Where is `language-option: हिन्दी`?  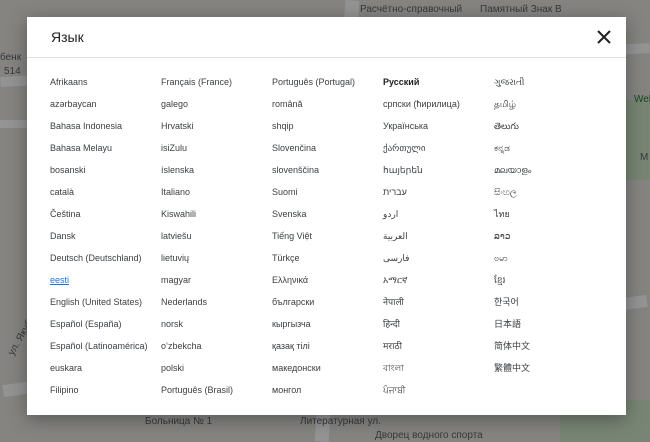 language-option: हिन्दी is located at coordinates (438, 324).